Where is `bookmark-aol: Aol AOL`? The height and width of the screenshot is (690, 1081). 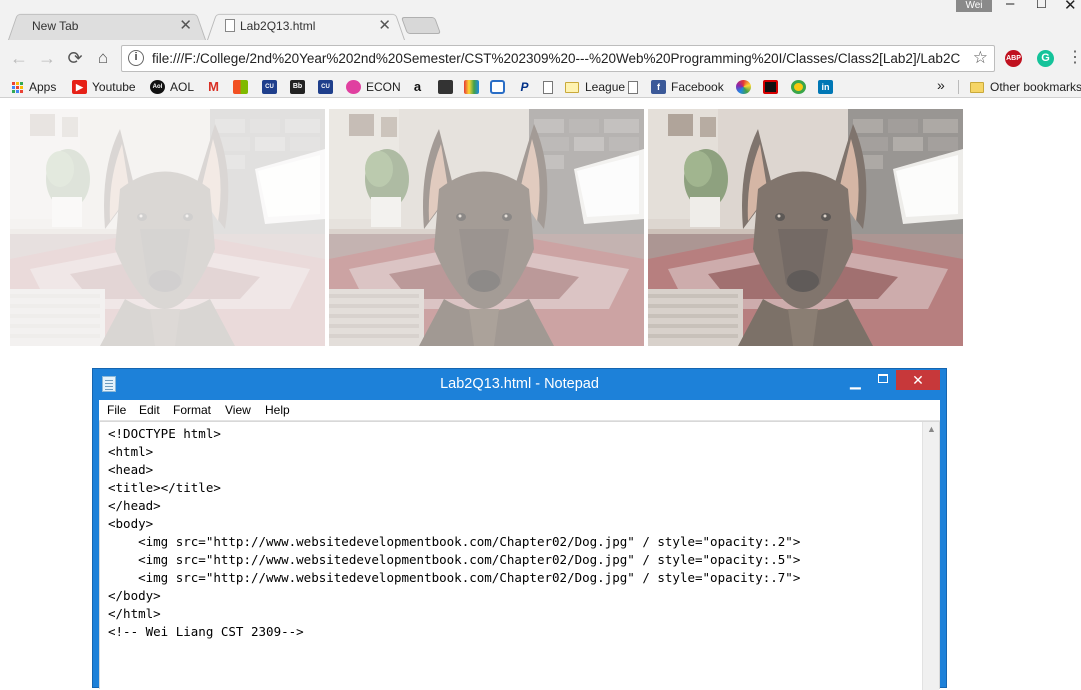
bookmark-aol: Aol AOL is located at coordinates (172, 87).